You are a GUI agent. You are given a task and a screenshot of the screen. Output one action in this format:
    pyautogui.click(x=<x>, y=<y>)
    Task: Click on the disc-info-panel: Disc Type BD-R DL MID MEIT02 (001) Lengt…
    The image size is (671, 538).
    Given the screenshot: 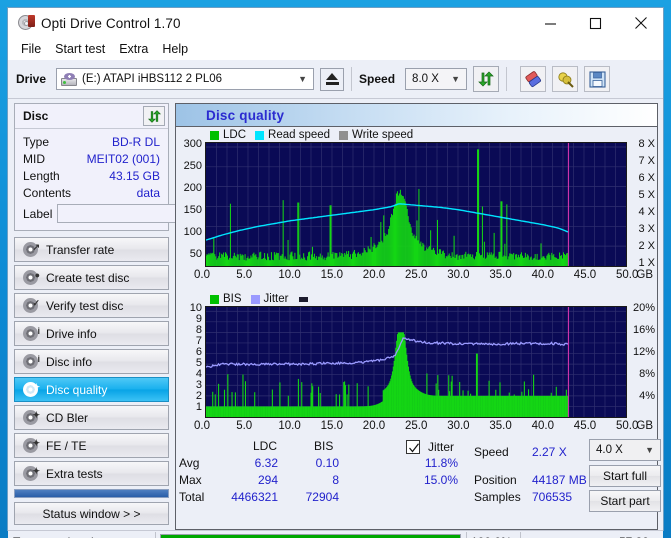 What is the action you would take?
    pyautogui.click(x=138, y=167)
    